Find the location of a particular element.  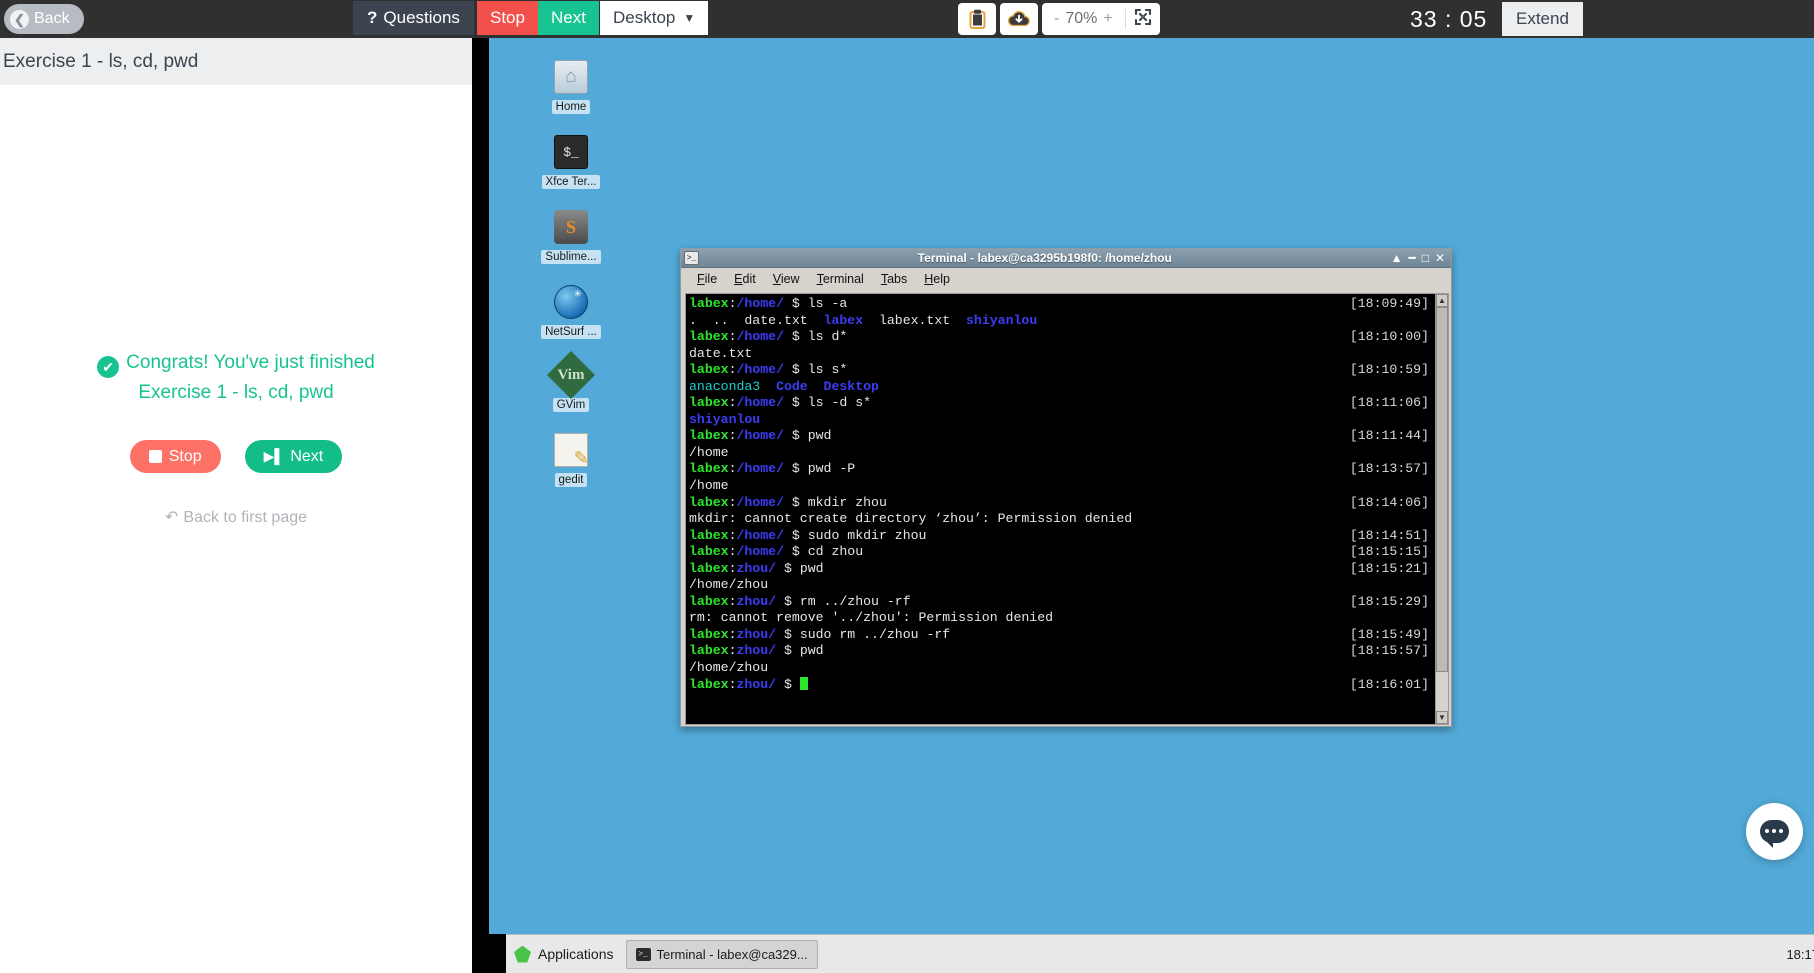

cloud-download-icon is located at coordinates (1019, 19).